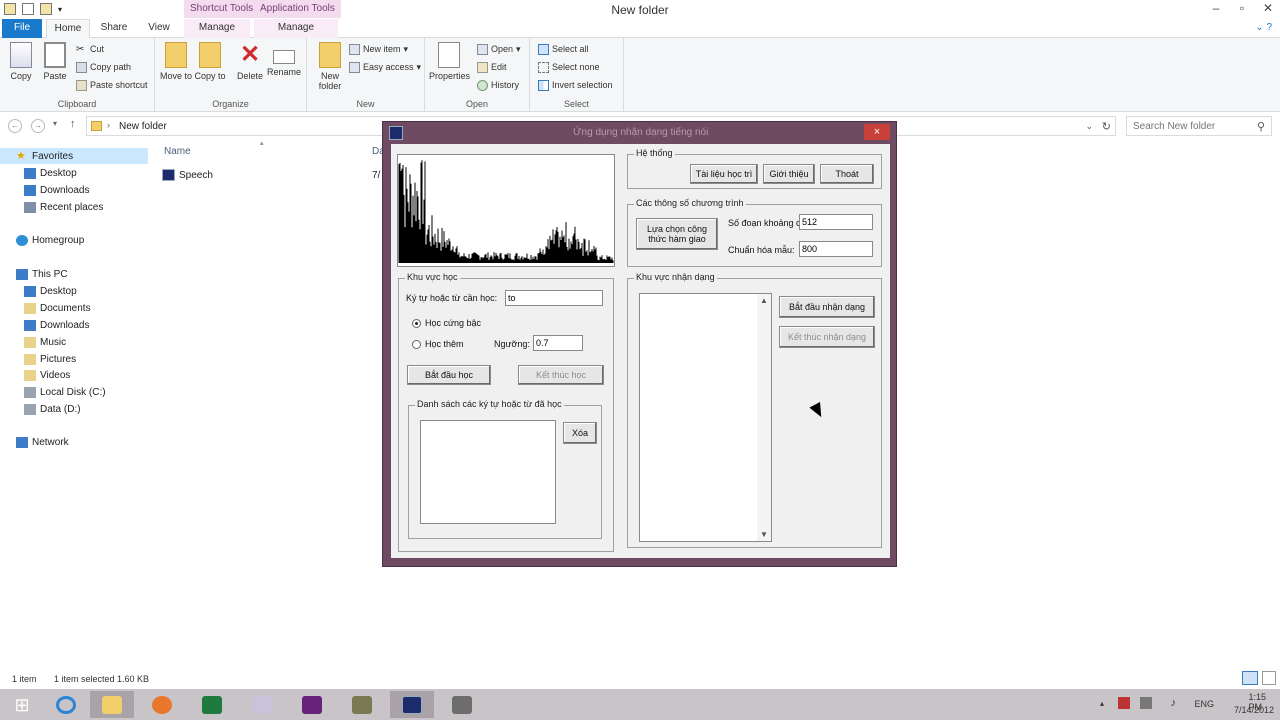 The width and height of the screenshot is (1280, 720). Describe the element at coordinates (284, 59) in the screenshot. I see `rename-button: Rename` at that location.